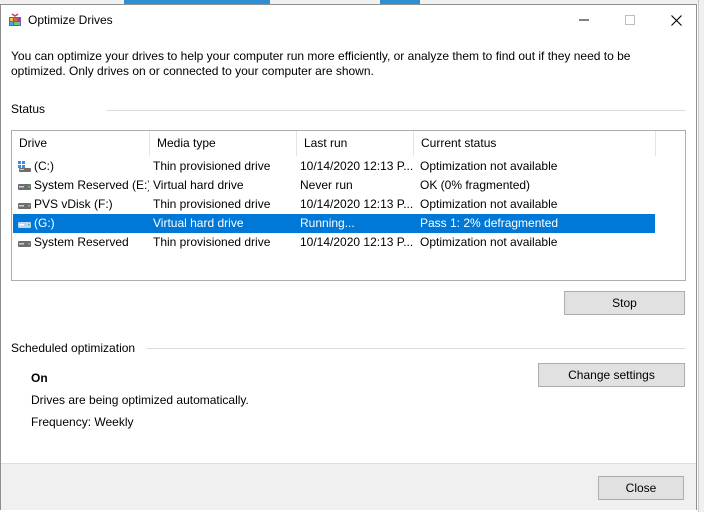 This screenshot has width=704, height=512. What do you see at coordinates (611, 375) in the screenshot?
I see `change-settings-button: Change settings` at bounding box center [611, 375].